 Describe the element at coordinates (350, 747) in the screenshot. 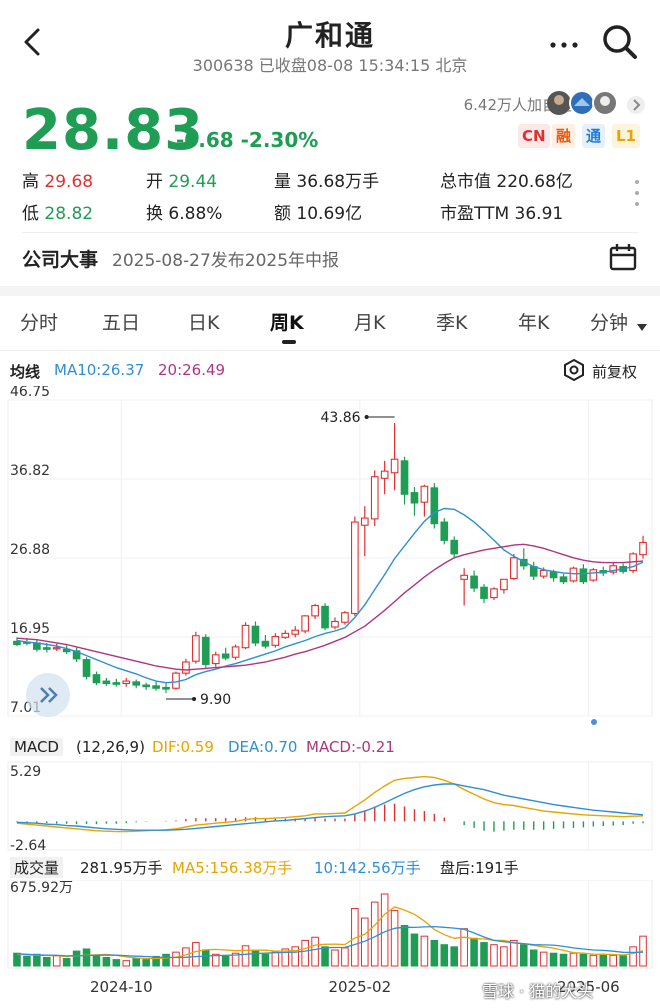

I see `macd-value: MACD:-0.21` at that location.